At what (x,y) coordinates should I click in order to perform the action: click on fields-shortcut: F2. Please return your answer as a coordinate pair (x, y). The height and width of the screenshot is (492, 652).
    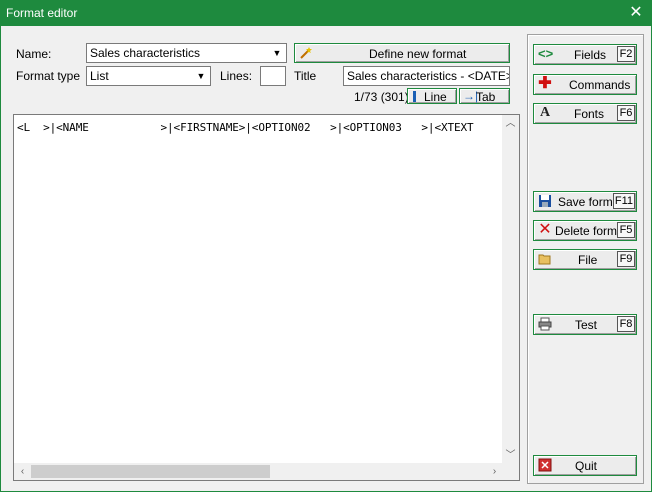
    Looking at the image, I should click on (626, 54).